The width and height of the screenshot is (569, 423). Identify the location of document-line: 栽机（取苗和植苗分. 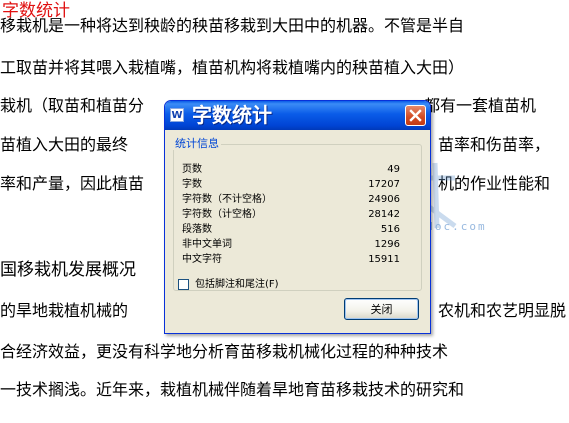
(72, 105).